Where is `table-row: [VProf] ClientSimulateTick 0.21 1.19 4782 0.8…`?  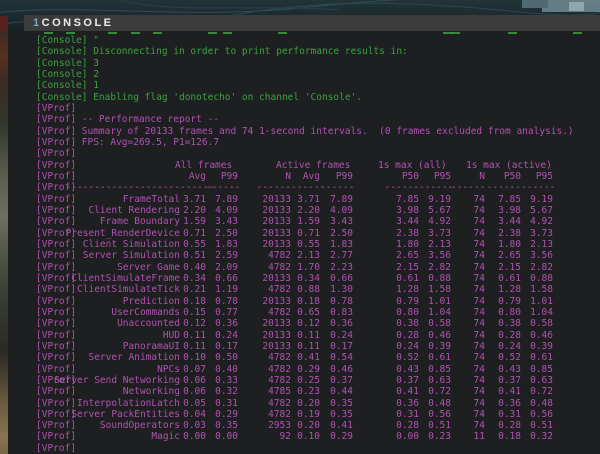 table-row: [VProf] ClientSimulateTick 0.21 1.19 4782 0.8… is located at coordinates (304, 289).